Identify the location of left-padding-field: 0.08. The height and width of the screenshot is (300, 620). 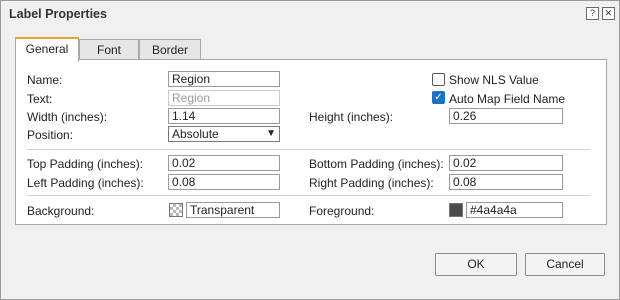
(224, 182).